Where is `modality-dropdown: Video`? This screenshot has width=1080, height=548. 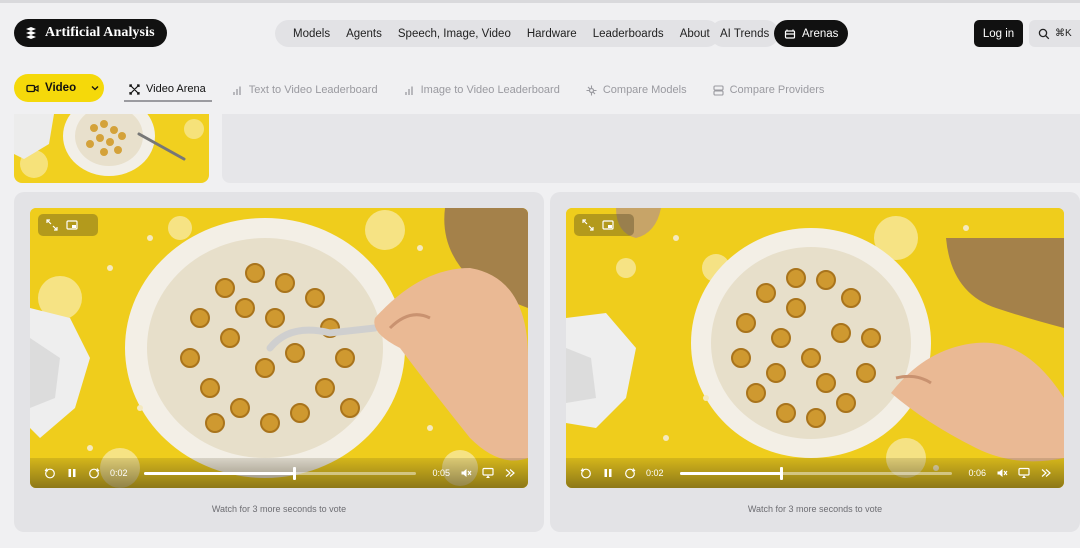
modality-dropdown: Video is located at coordinates (59, 88).